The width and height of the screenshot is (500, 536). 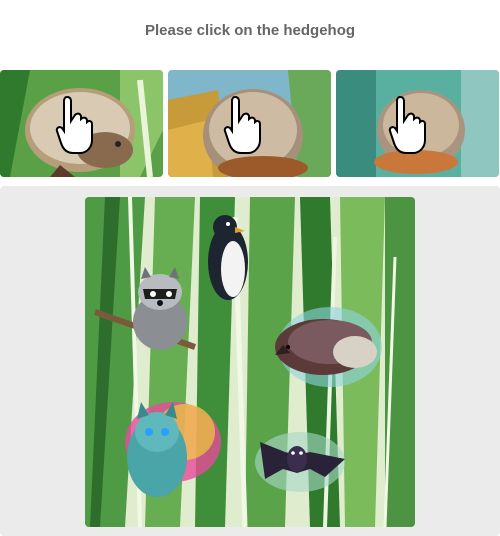 What do you see at coordinates (300, 462) in the screenshot?
I see `bat-animal` at bounding box center [300, 462].